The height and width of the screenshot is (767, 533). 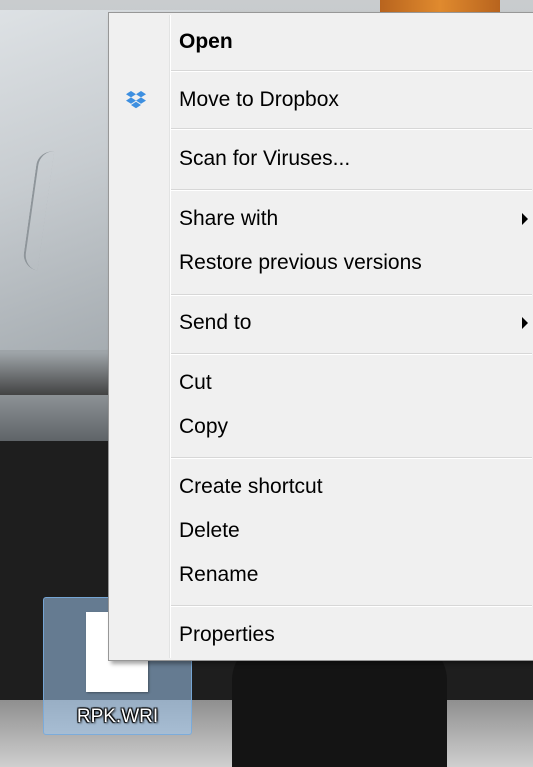 I want to click on menu-item-label: Create shortcut, so click(x=251, y=486).